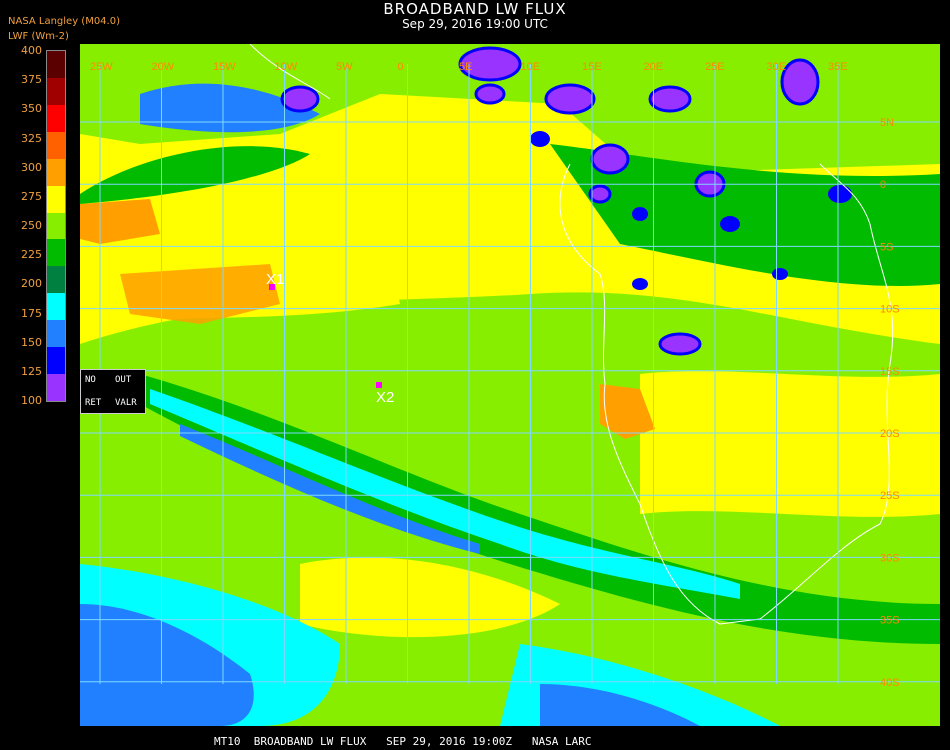  What do you see at coordinates (31, 371) in the screenshot?
I see `legend-tick-label: 125` at bounding box center [31, 371].